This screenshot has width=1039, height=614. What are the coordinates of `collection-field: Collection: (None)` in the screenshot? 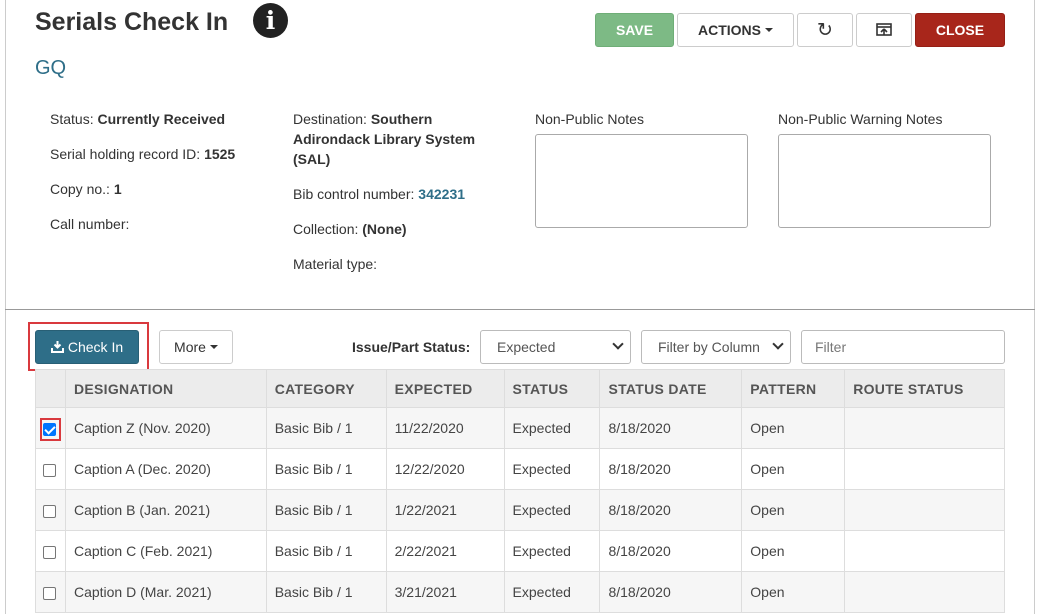 It's located at (350, 229).